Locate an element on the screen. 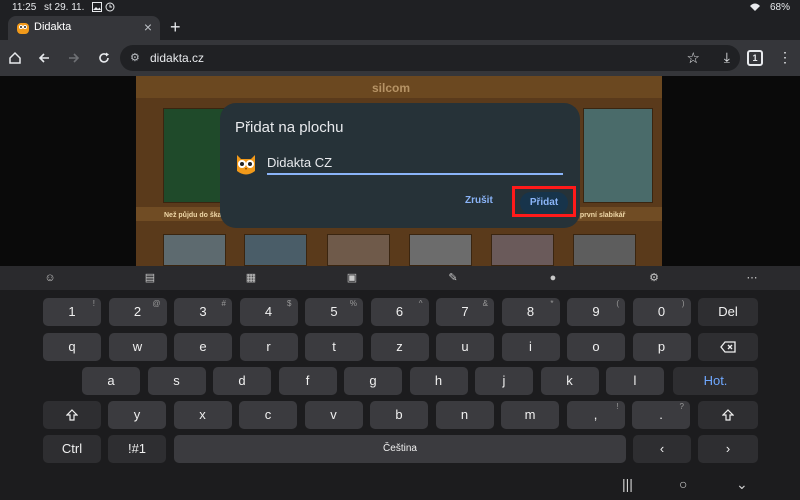  enter-key: Hot. is located at coordinates (715, 381).